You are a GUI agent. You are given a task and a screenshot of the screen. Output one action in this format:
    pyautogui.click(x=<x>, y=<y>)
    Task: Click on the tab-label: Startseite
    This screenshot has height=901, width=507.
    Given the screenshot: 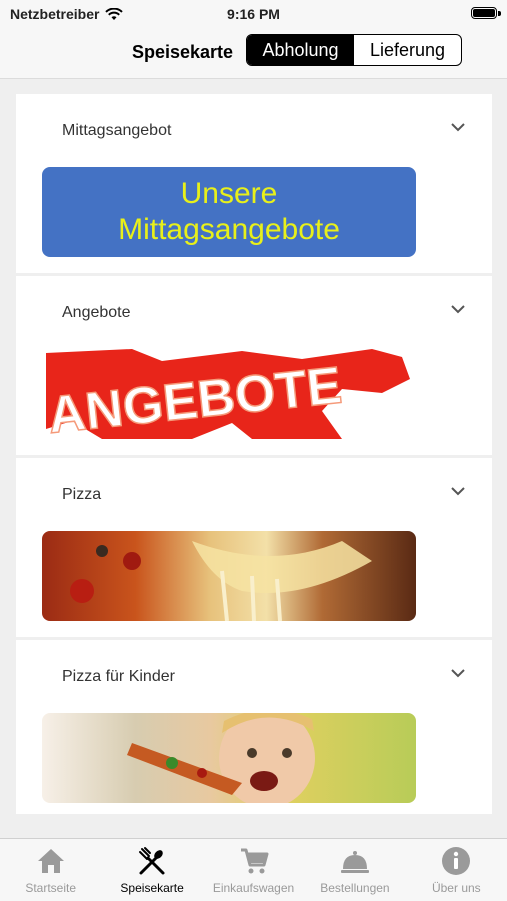 What is the action you would take?
    pyautogui.click(x=51, y=888)
    